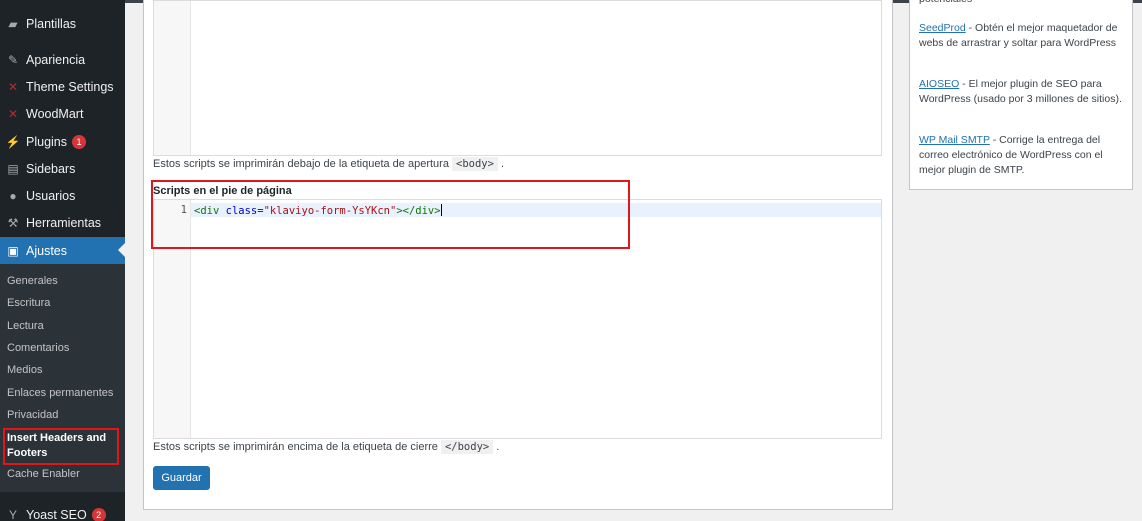  I want to click on editor-gutter, so click(172, 78).